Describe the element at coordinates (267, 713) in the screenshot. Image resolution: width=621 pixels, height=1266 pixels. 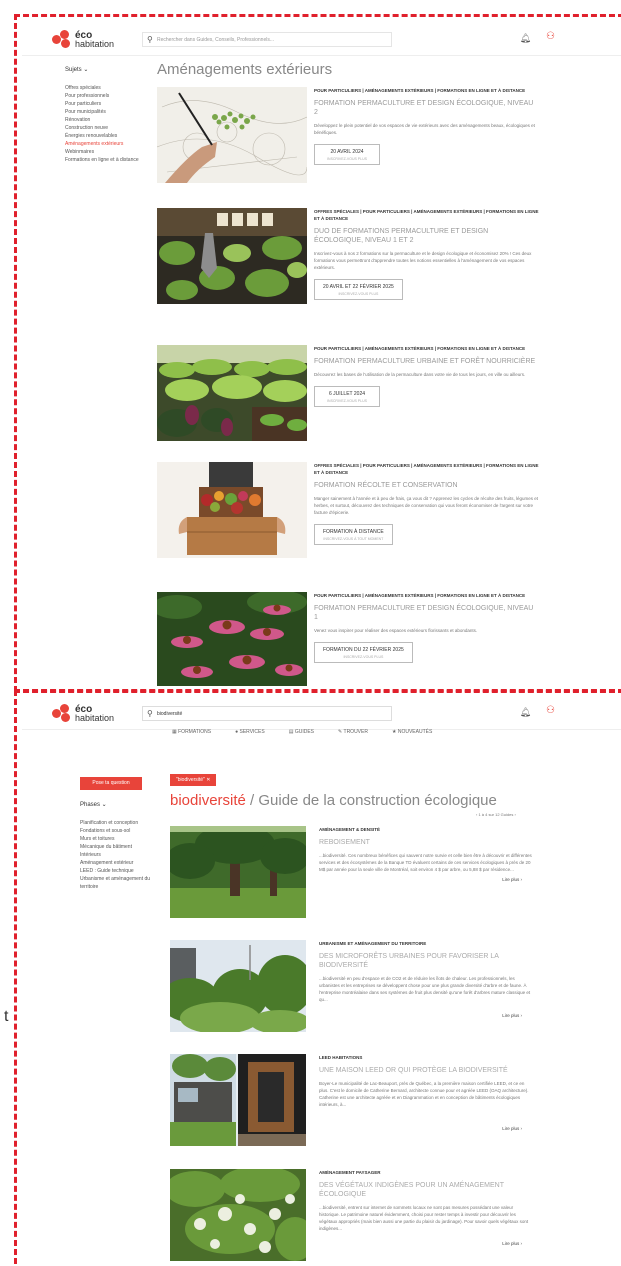
I see `search-input: ⚲ biodiversité` at that location.